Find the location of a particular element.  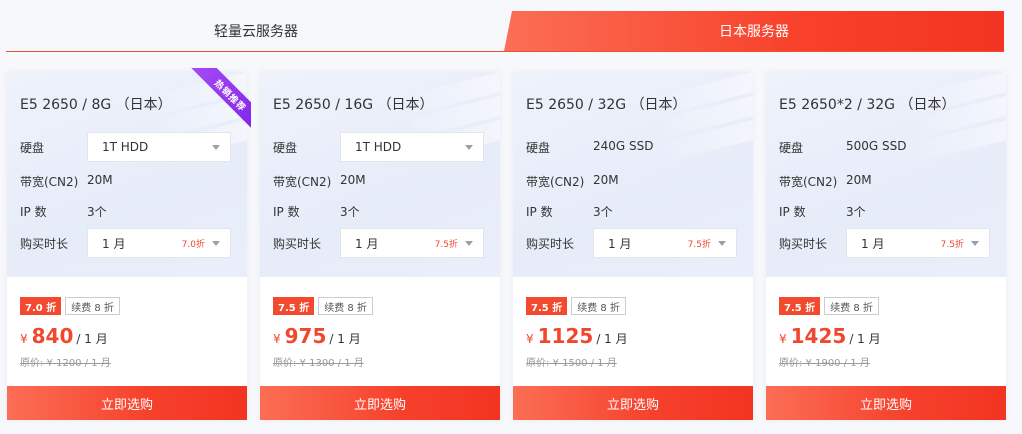

original-price: 原价: ¥ 1500 / 1 月 is located at coordinates (571, 363).